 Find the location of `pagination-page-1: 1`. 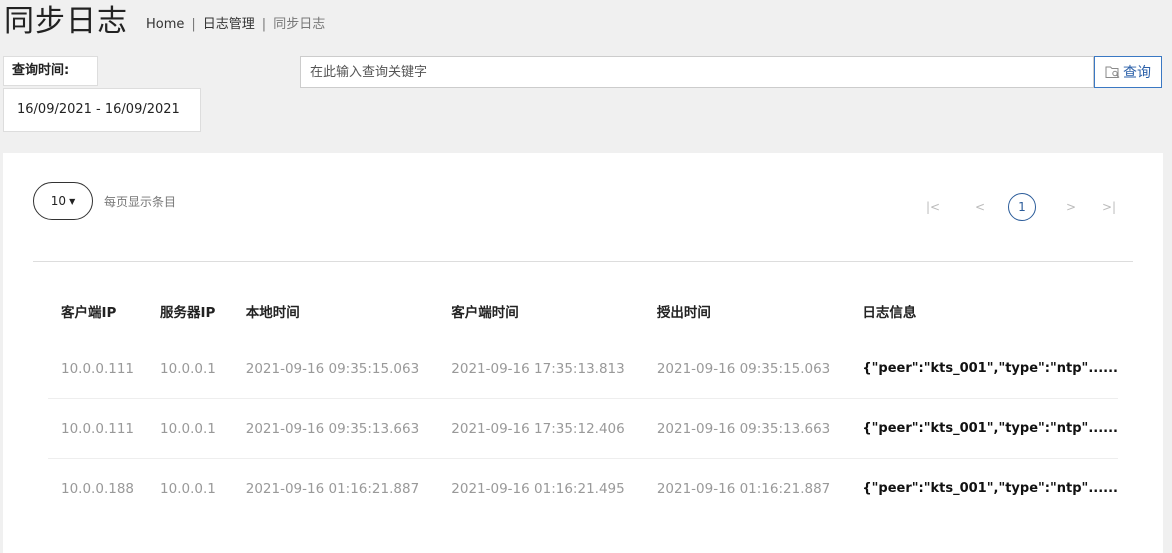

pagination-page-1: 1 is located at coordinates (1022, 207).